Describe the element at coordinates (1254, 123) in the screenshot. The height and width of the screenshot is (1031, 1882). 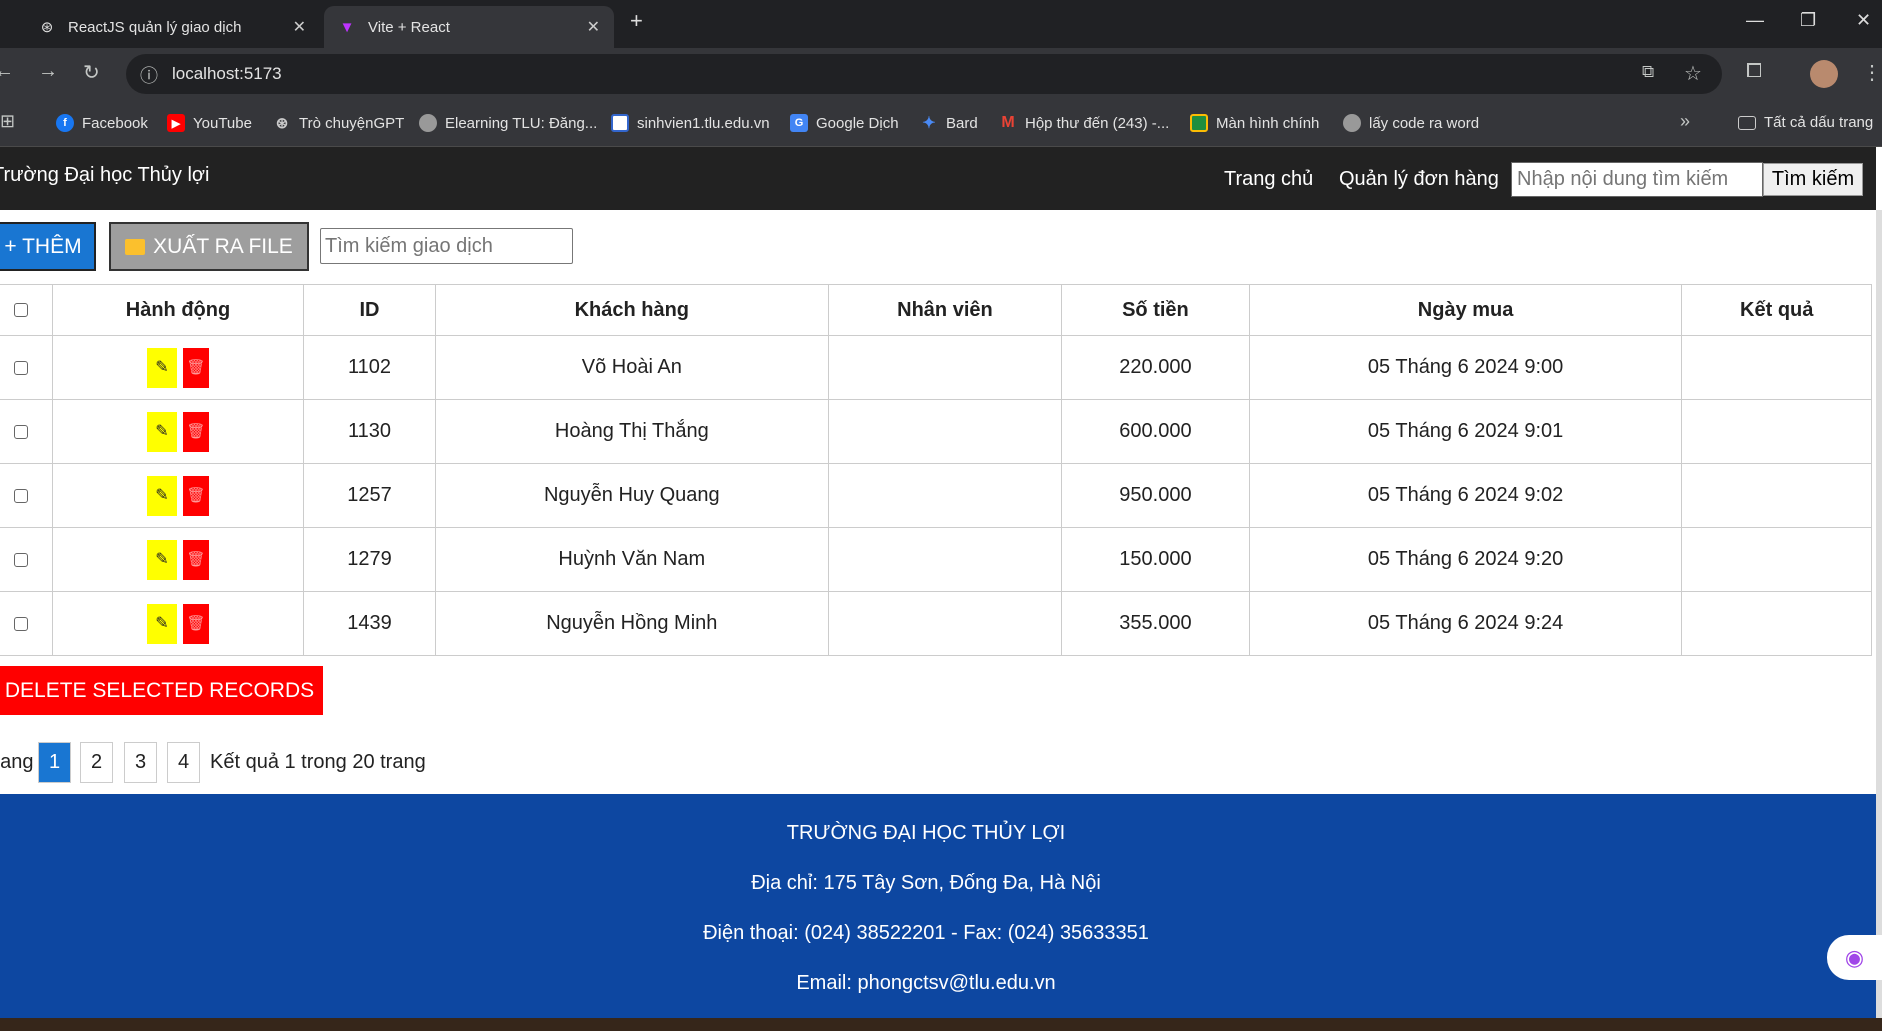
I see `bookmark-classroom: Màn hình chính` at that location.